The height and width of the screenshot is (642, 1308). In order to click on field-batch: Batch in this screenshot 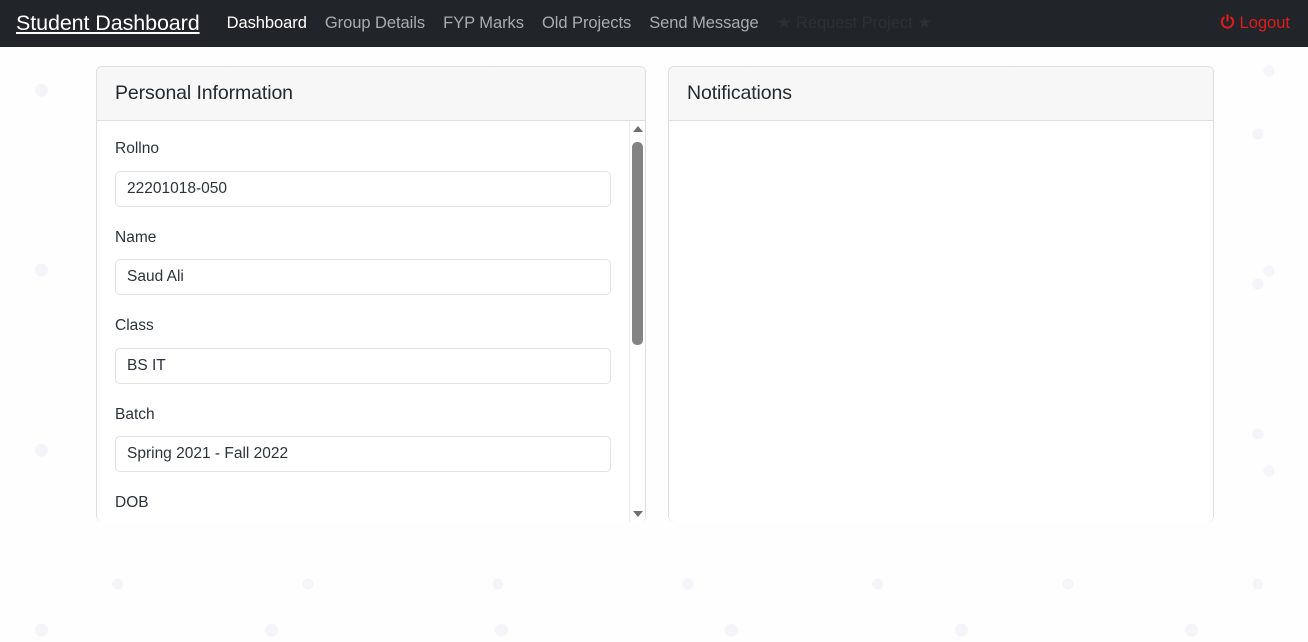, I will do `click(363, 438)`.